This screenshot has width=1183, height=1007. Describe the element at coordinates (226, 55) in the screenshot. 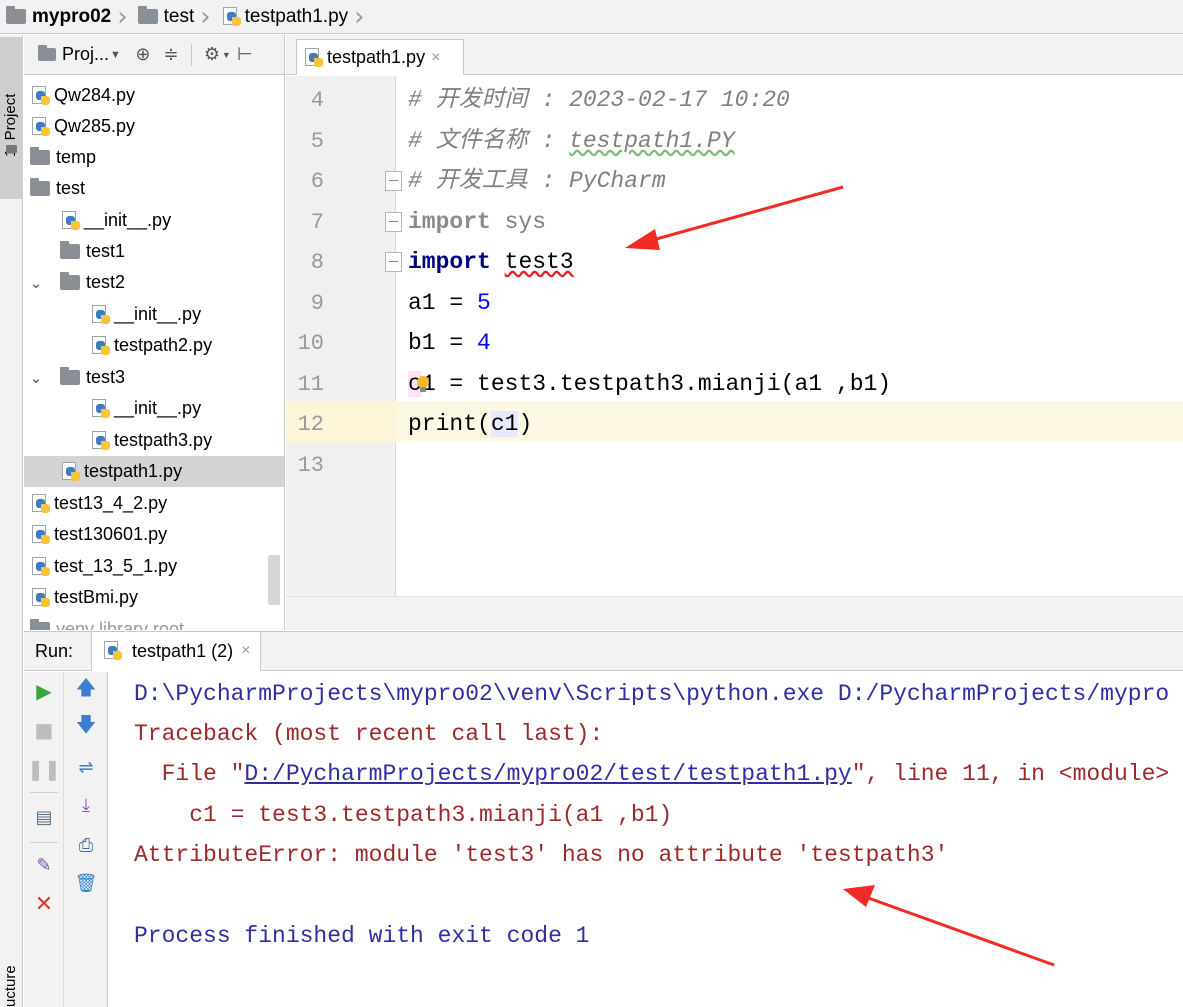

I see `gear-dropdown-icon: ▼` at that location.